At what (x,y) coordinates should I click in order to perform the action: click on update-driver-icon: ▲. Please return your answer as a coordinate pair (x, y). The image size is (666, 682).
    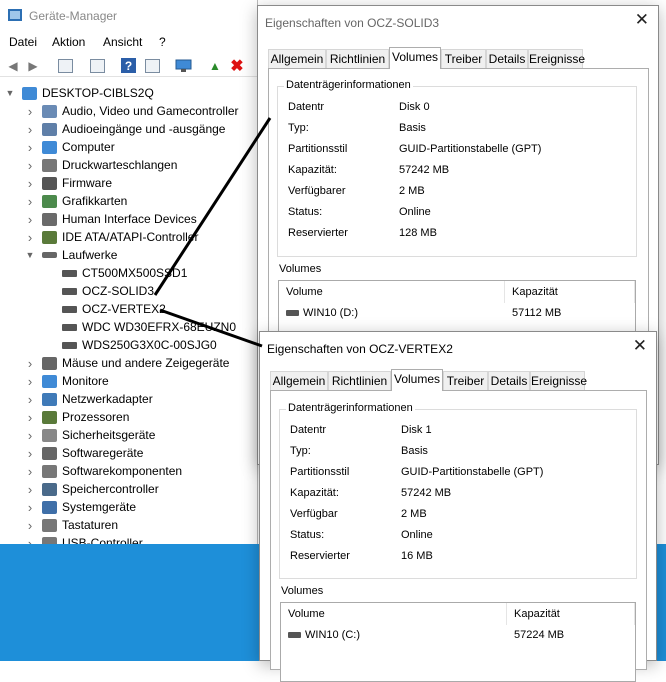
    Looking at the image, I should click on (215, 65).